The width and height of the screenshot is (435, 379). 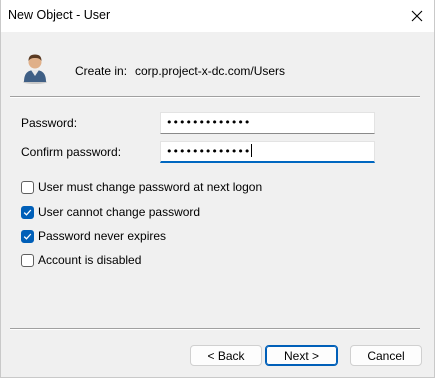 I want to click on option-password-never-expires: Password never expires, so click(x=93, y=236).